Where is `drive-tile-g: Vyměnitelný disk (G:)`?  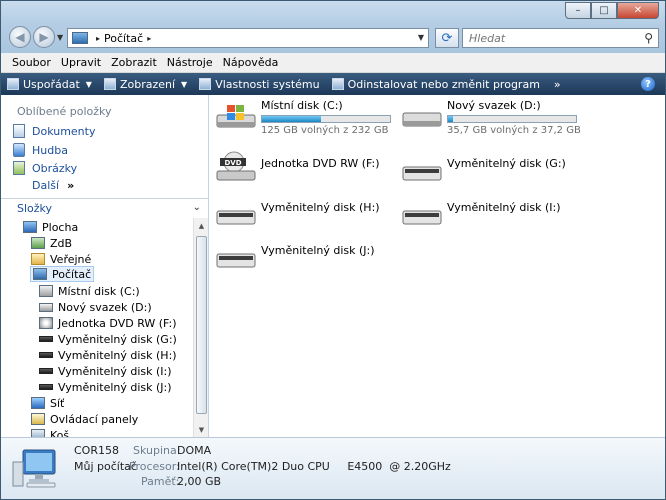
drive-tile-g: Vyměnitelný disk (G:) is located at coordinates (492, 171).